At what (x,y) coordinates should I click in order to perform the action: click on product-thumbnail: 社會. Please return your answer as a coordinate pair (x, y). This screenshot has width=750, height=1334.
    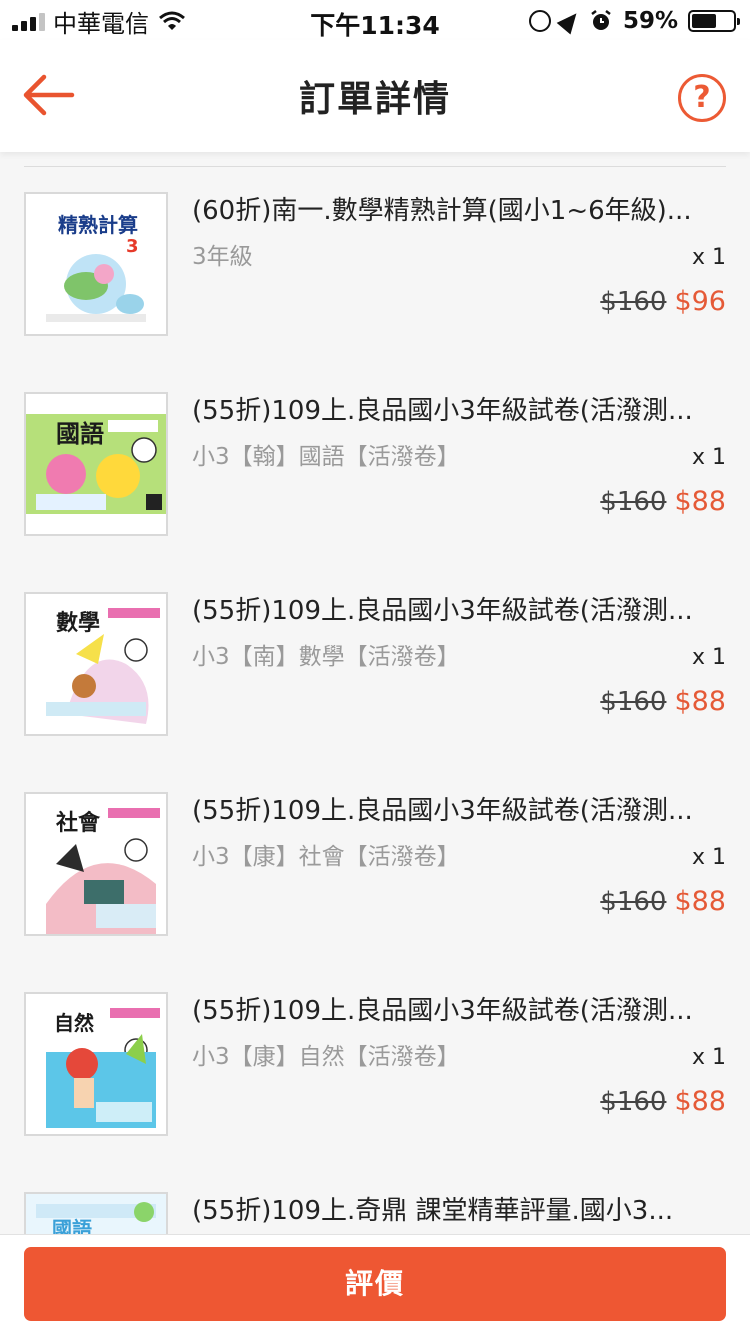
    Looking at the image, I should click on (96, 864).